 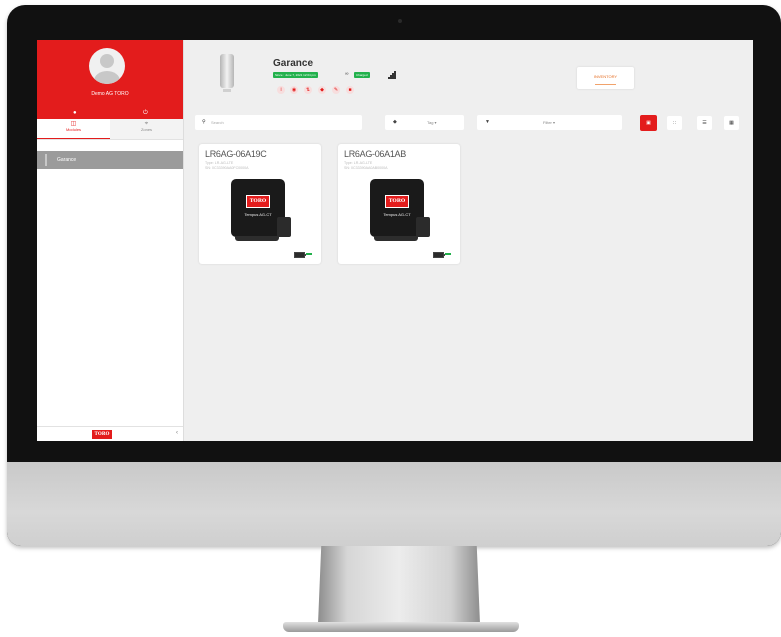 What do you see at coordinates (236, 154) in the screenshot?
I see `module-id: LR6AG-06A19C` at bounding box center [236, 154].